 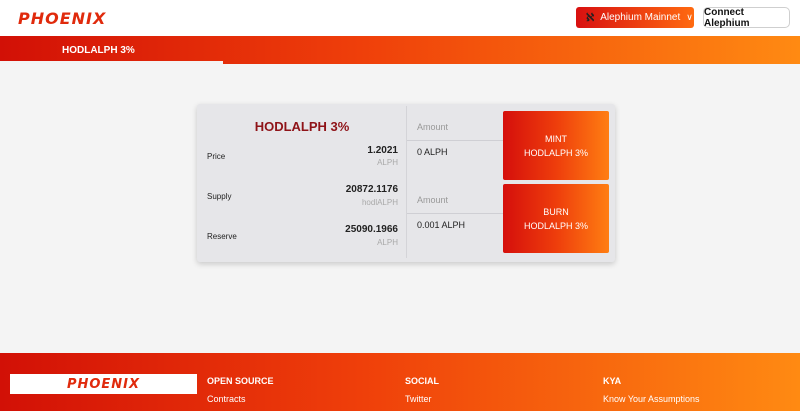 What do you see at coordinates (379, 202) in the screenshot?
I see `supply-unit: hodlALPH` at bounding box center [379, 202].